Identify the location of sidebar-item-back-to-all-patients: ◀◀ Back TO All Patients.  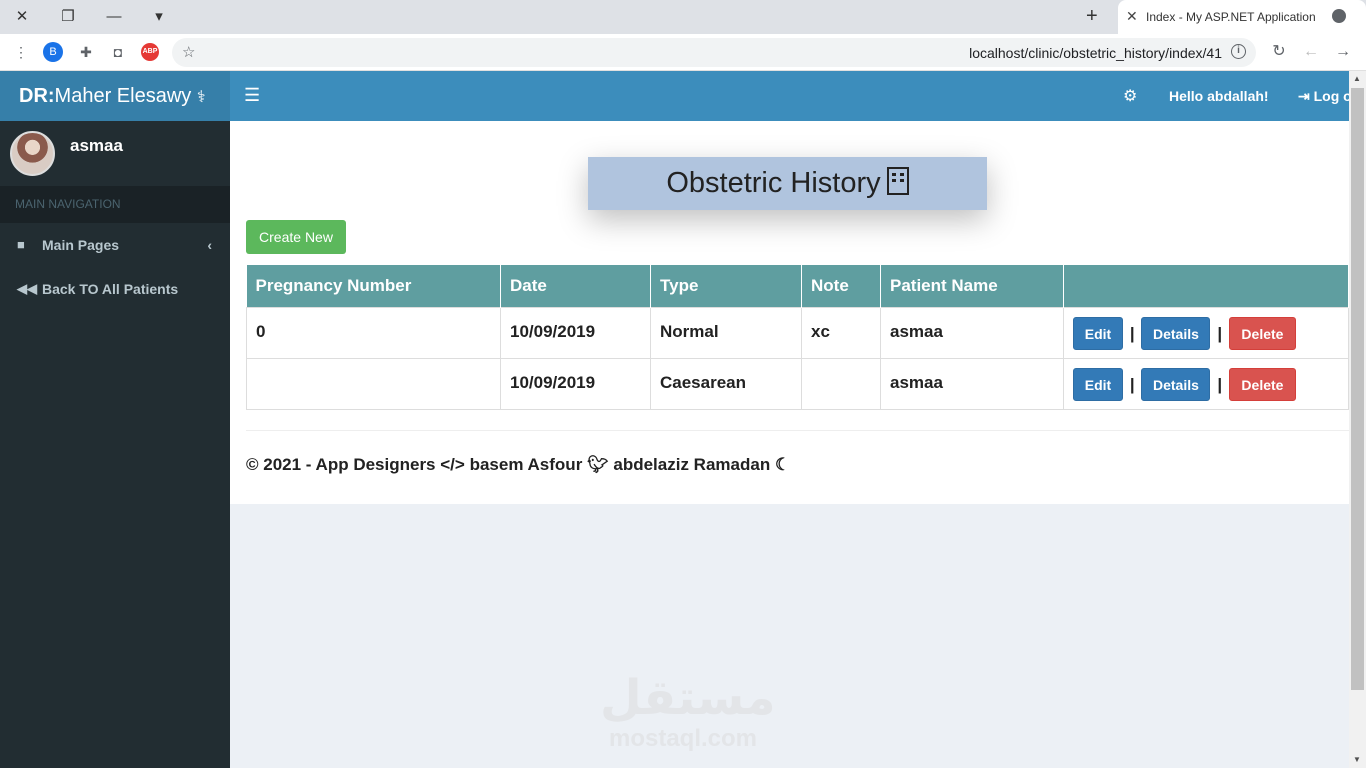
(115, 289).